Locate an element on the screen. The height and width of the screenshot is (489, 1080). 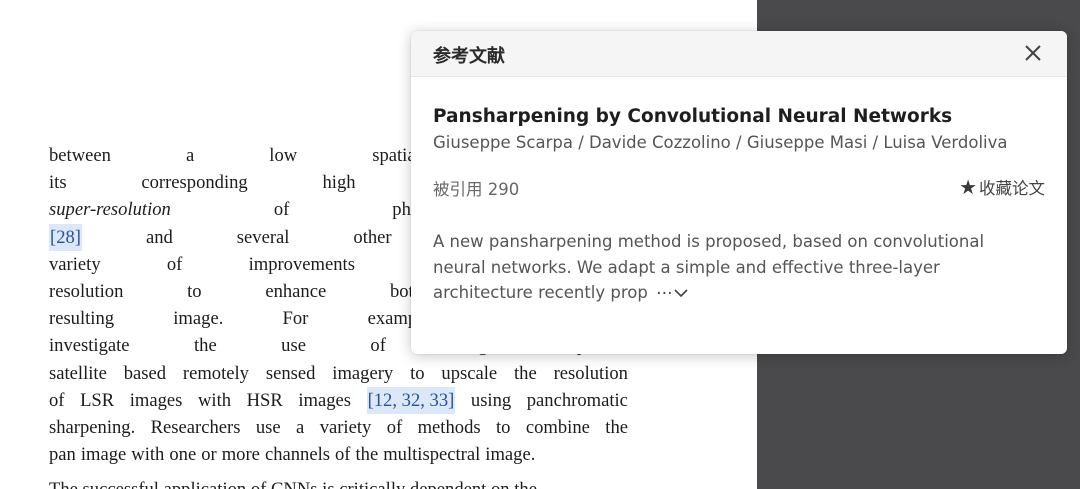
document-word: corresponding is located at coordinates (194, 183).